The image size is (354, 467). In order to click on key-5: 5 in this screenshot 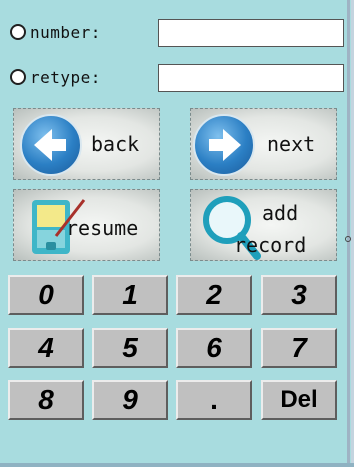, I will do `click(130, 348)`.